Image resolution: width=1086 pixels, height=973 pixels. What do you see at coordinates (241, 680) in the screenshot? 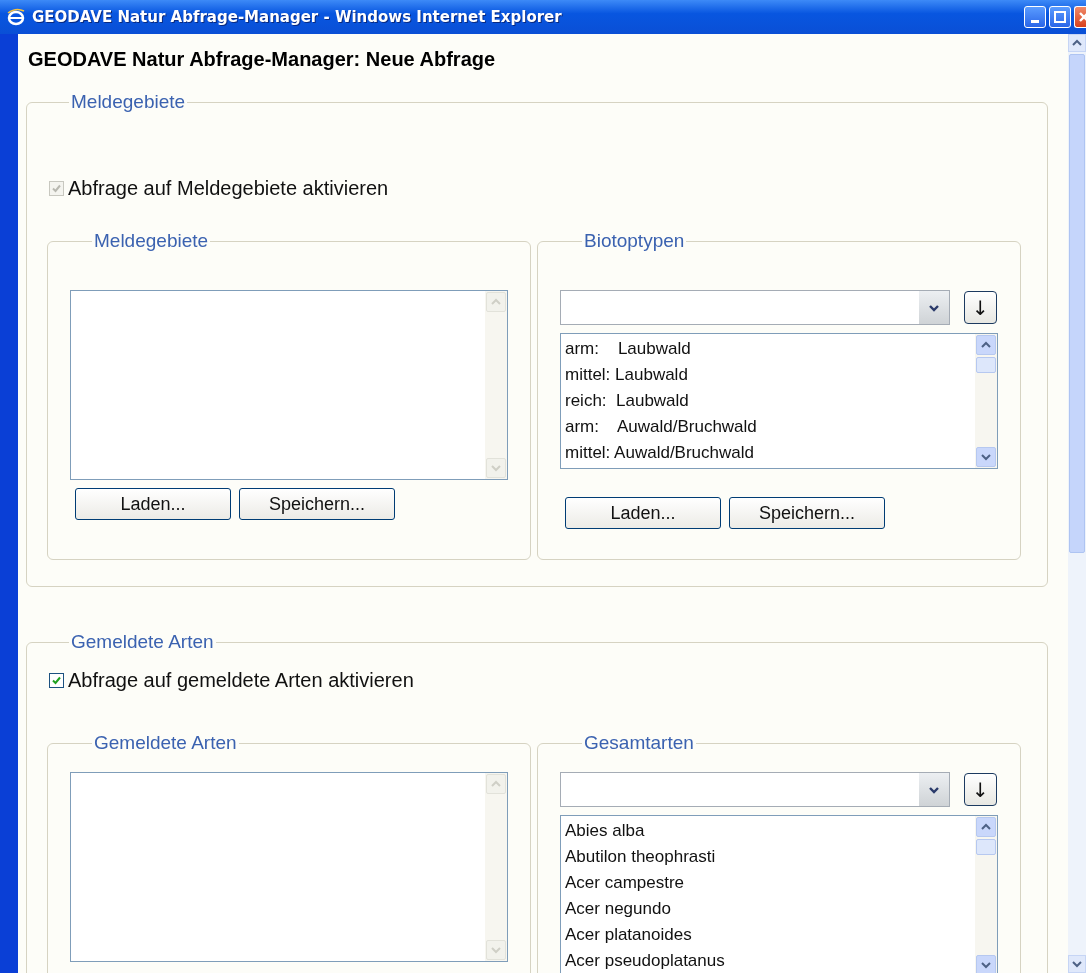
I see `checkbox-label: Abfrage auf gemeldete Arten aktivieren` at bounding box center [241, 680].